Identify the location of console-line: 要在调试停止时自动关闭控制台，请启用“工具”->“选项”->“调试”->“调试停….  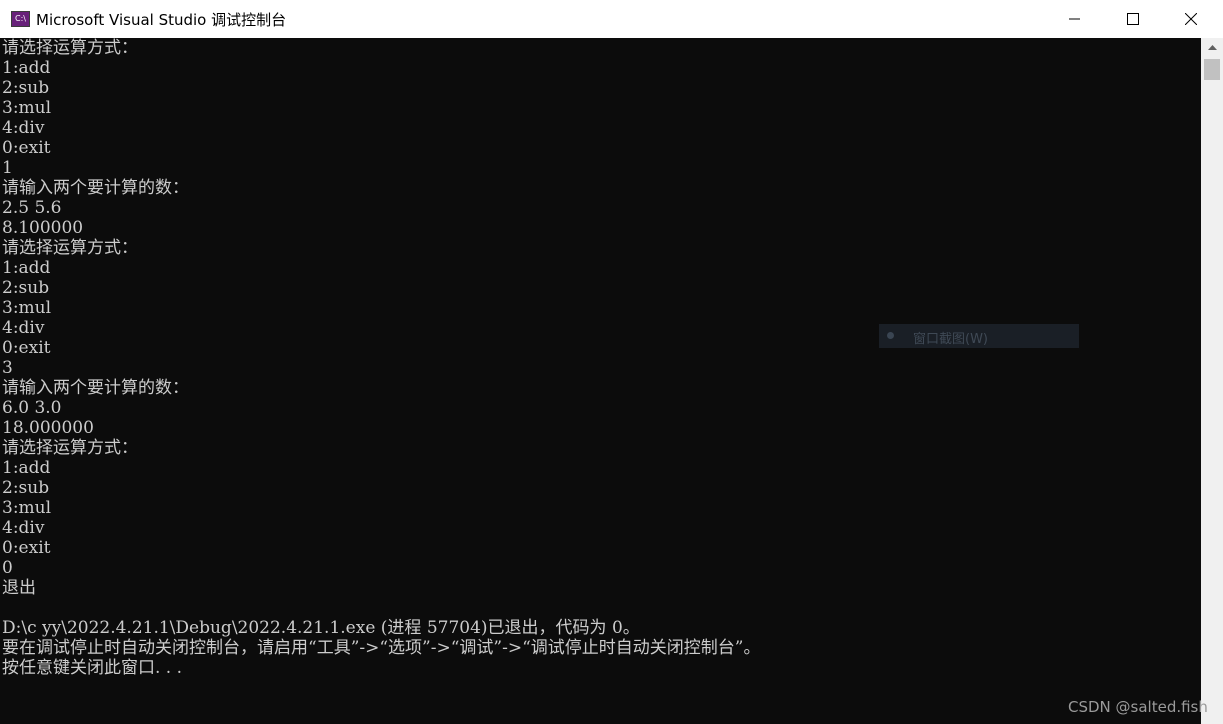
(381, 648).